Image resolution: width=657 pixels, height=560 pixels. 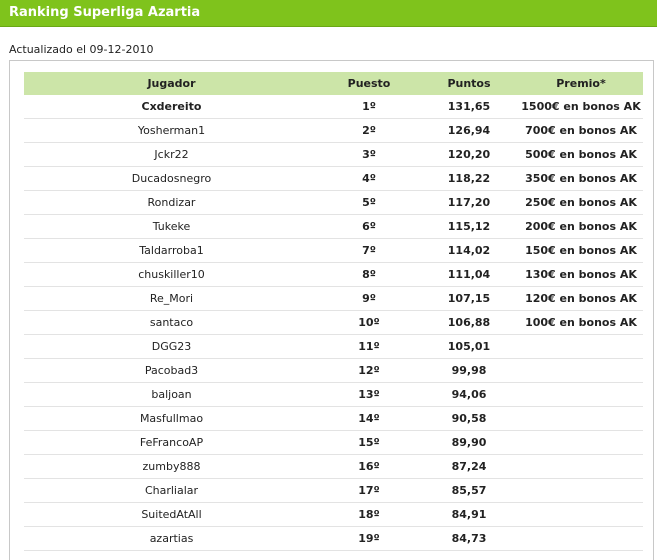 What do you see at coordinates (469, 466) in the screenshot?
I see `points-cell: 87,24` at bounding box center [469, 466].